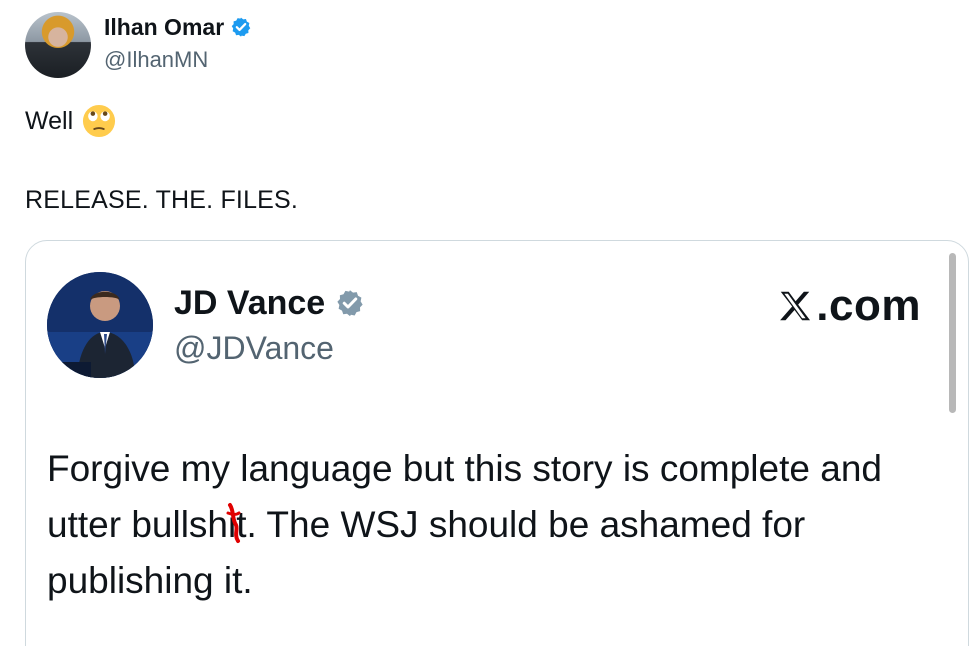  What do you see at coordinates (99, 121) in the screenshot?
I see `face-with-rolling-eyes-icon` at bounding box center [99, 121].